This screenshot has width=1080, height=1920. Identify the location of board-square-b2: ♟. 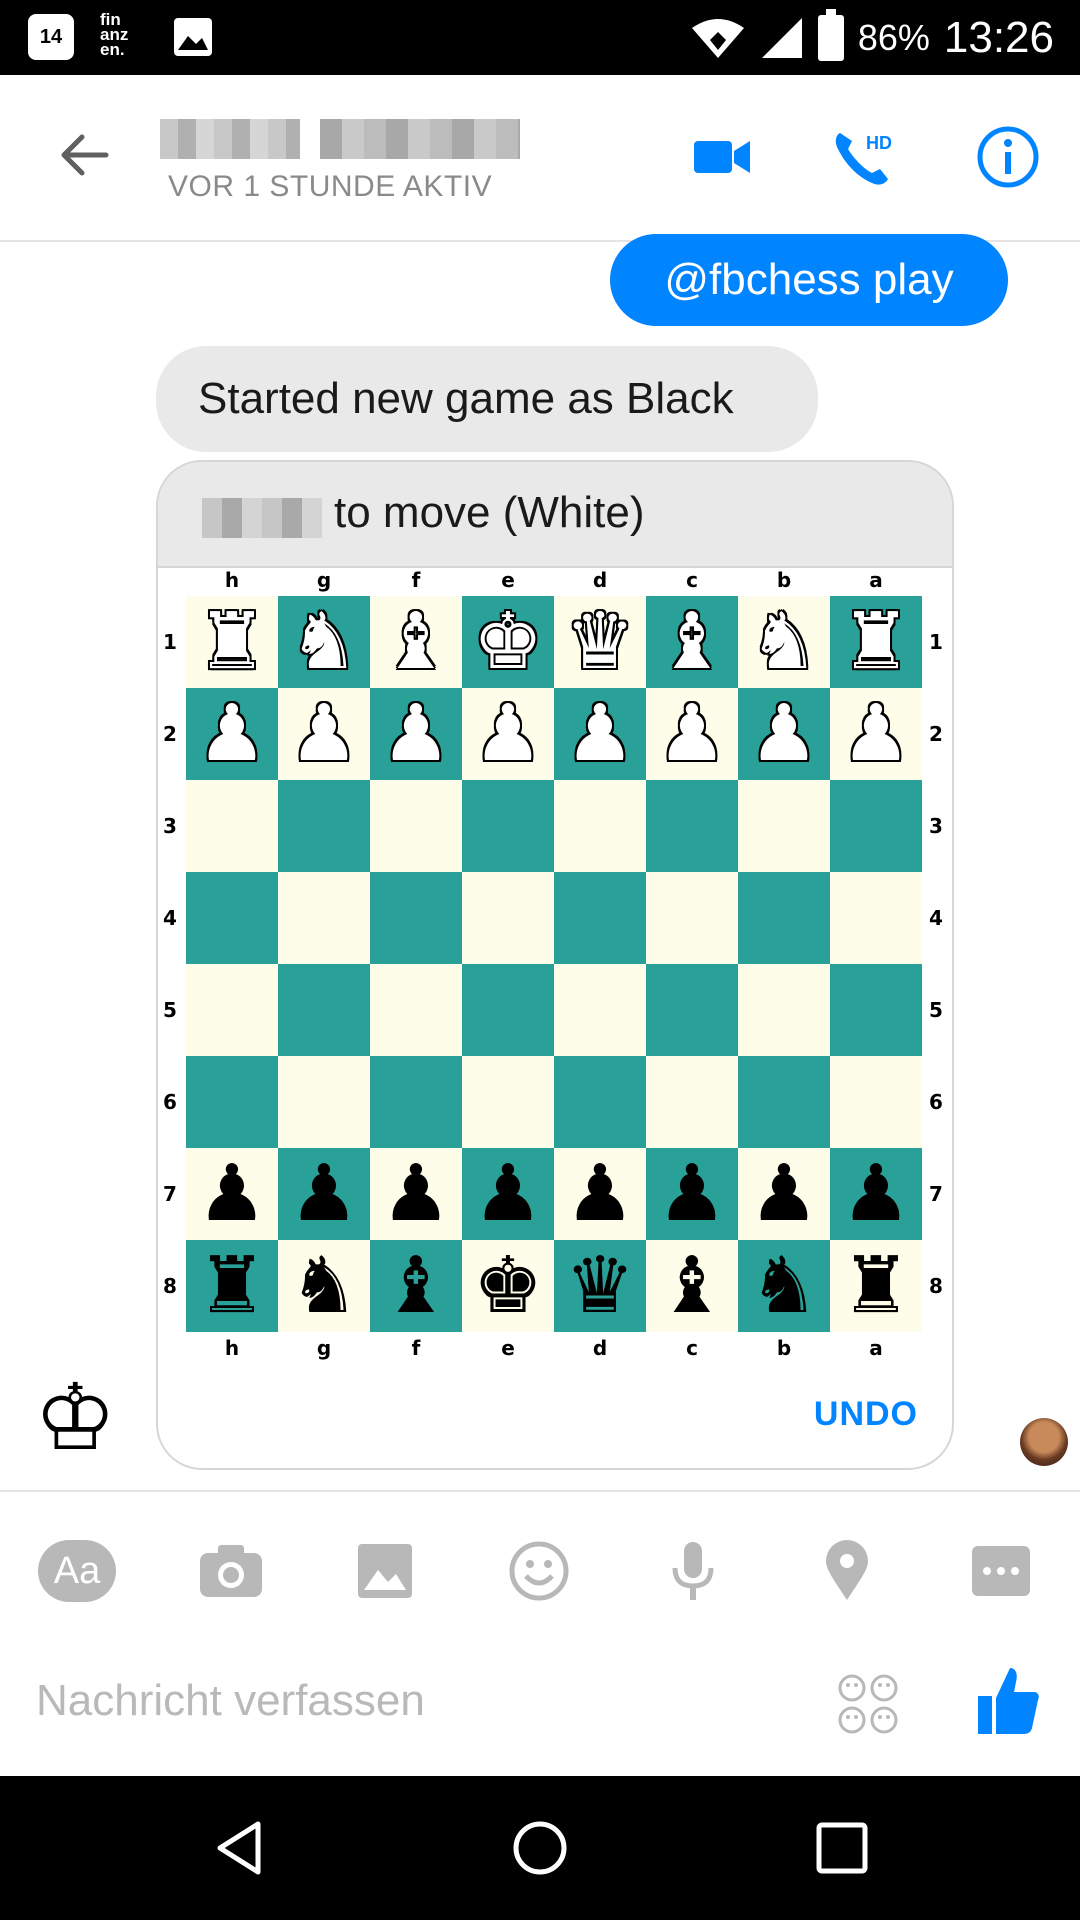
(784, 734).